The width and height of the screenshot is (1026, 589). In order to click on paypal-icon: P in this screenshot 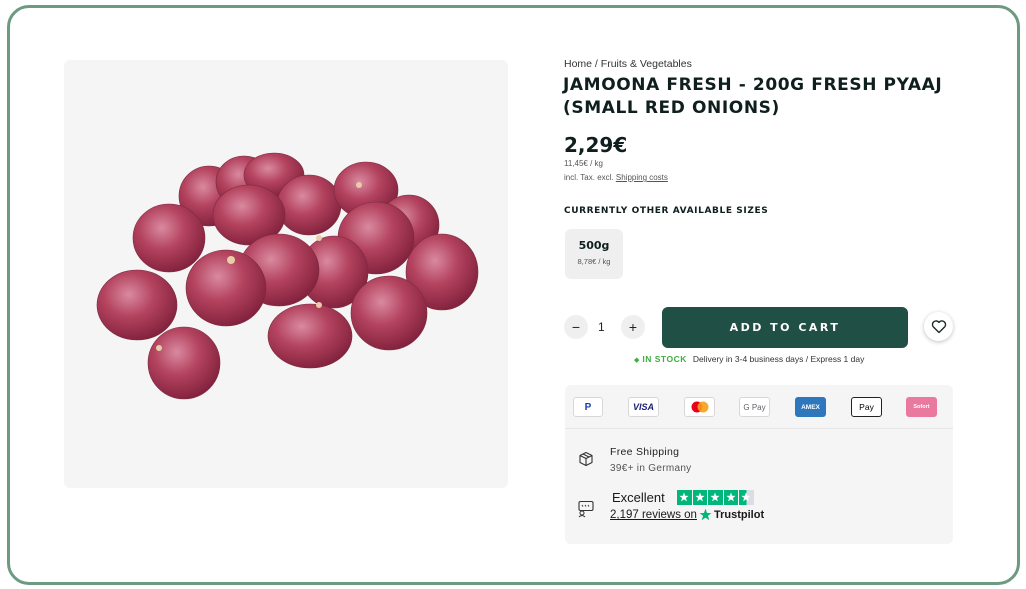, I will do `click(588, 407)`.